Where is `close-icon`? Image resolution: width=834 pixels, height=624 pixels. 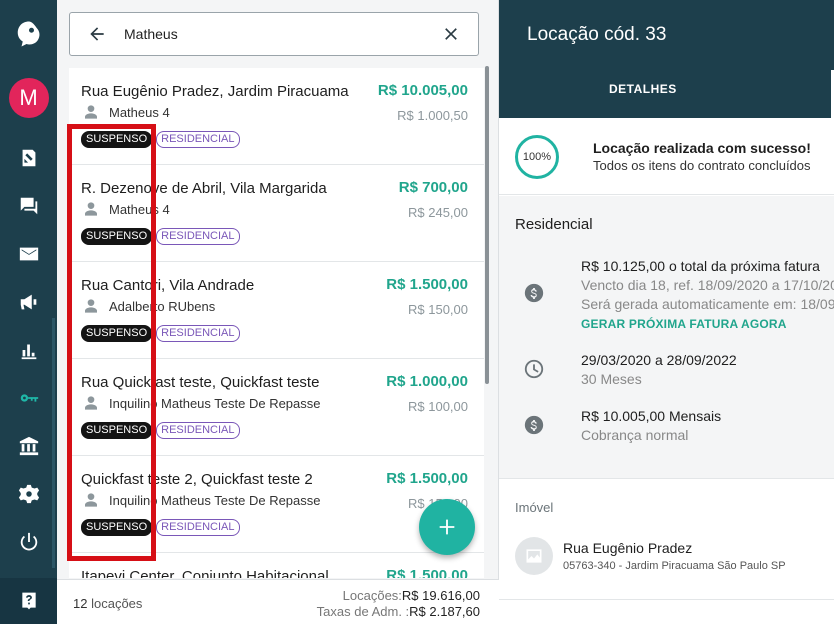 close-icon is located at coordinates (451, 34).